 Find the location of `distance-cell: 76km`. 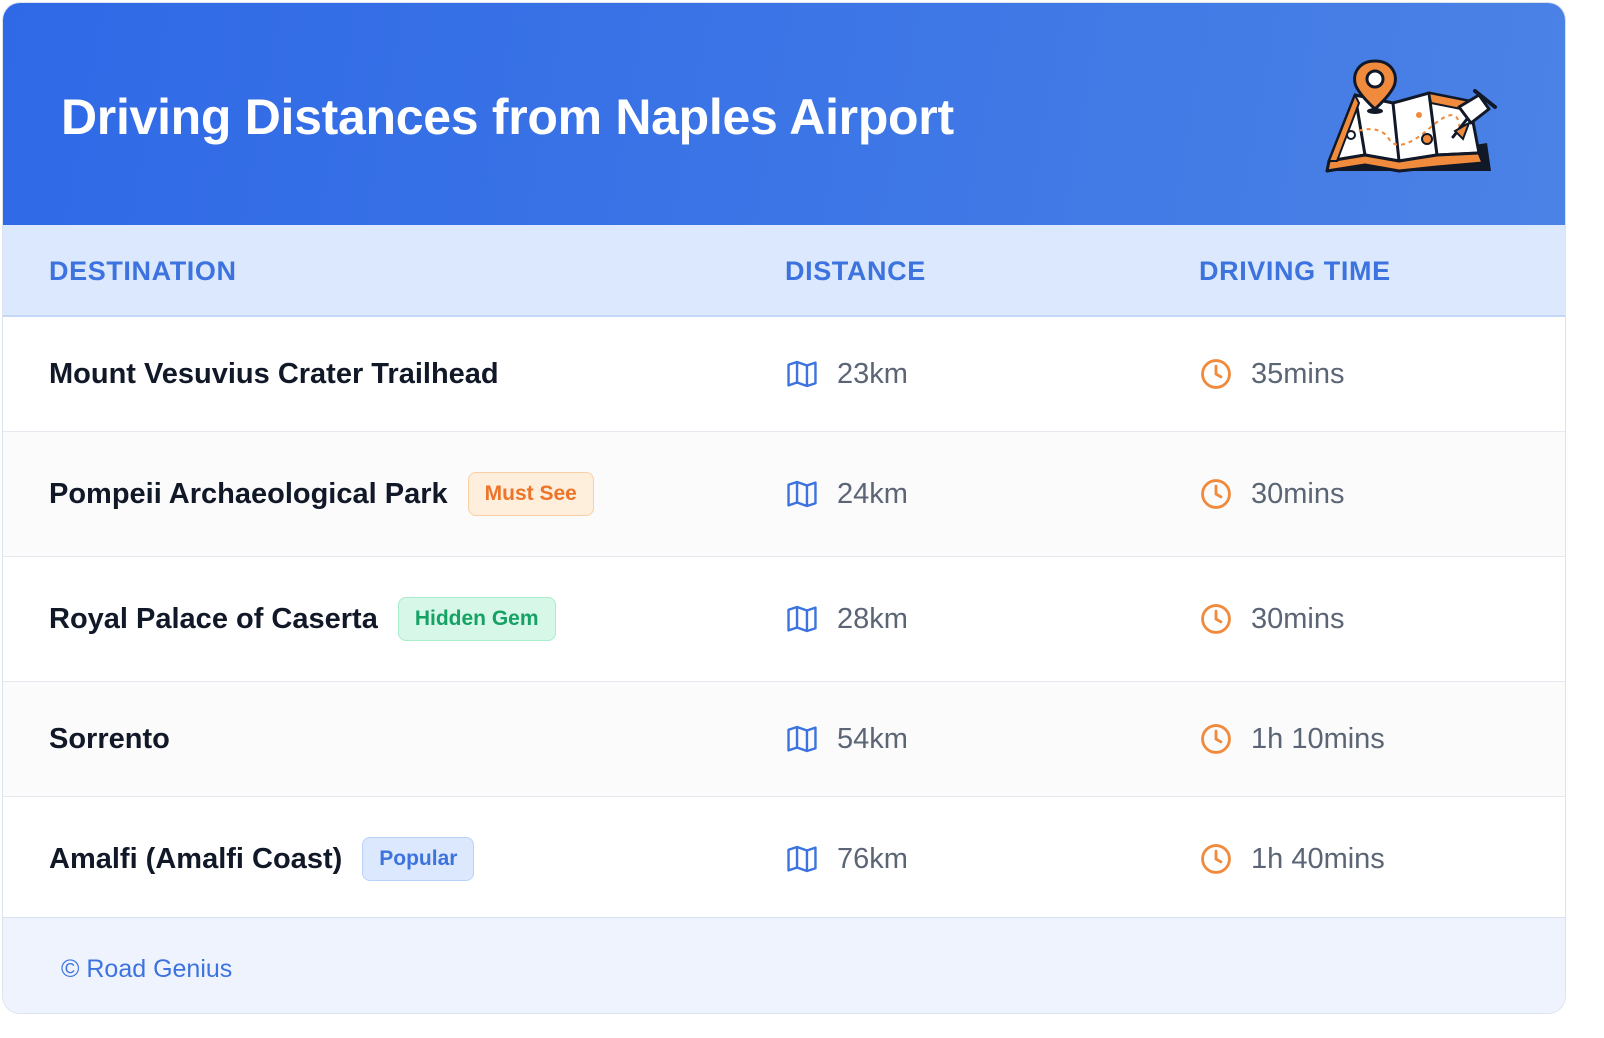

distance-cell: 76km is located at coordinates (846, 859).